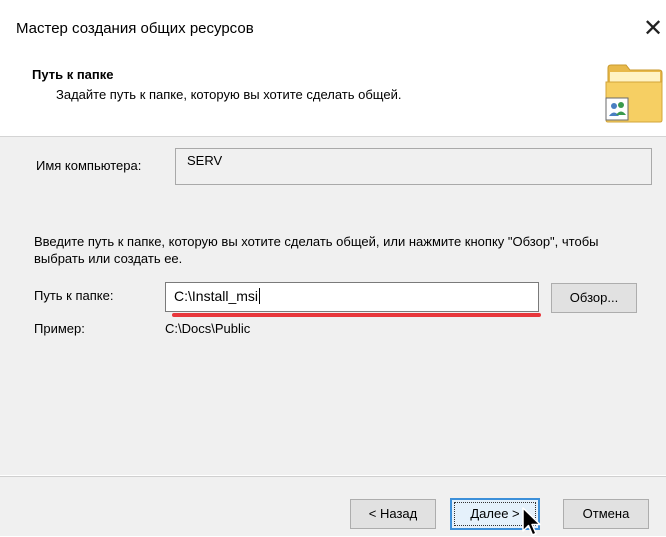  Describe the element at coordinates (356, 315) in the screenshot. I see `highlight-underline` at that location.